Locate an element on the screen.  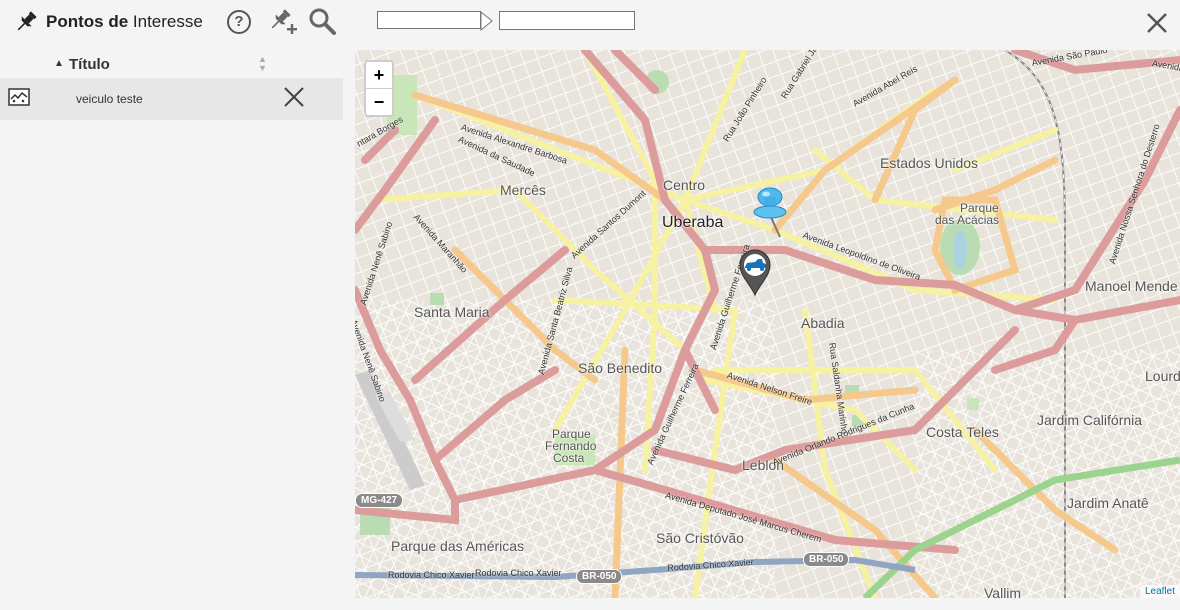
add-pushpin-icon is located at coordinates (283, 22).